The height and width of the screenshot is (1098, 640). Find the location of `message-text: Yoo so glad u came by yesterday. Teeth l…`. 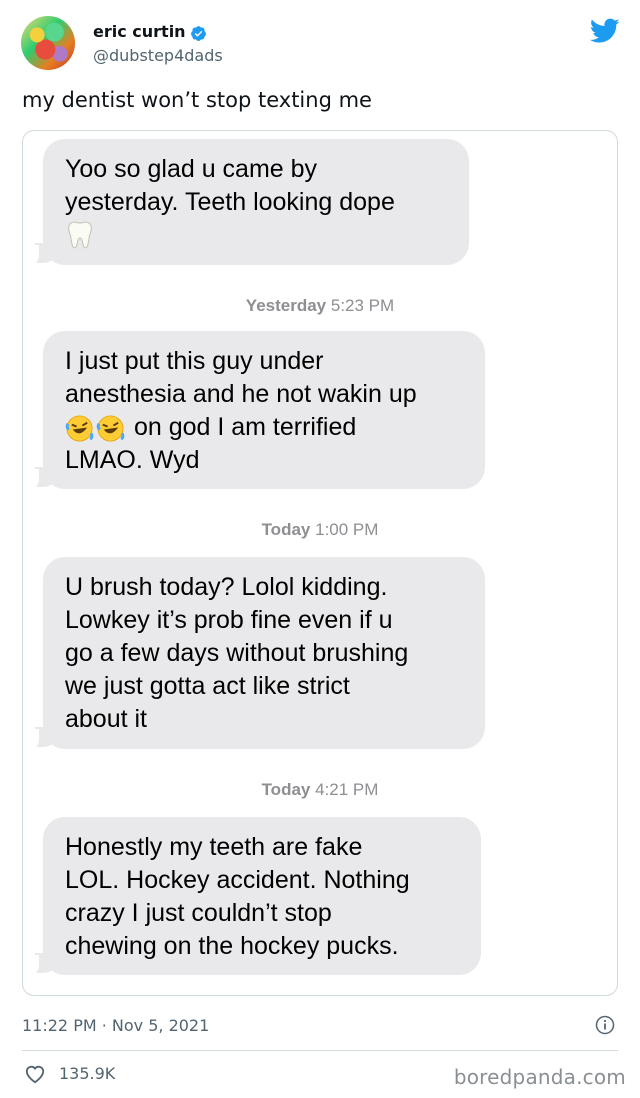

message-text: Yoo so glad u came by yesterday. Teeth l… is located at coordinates (230, 185).